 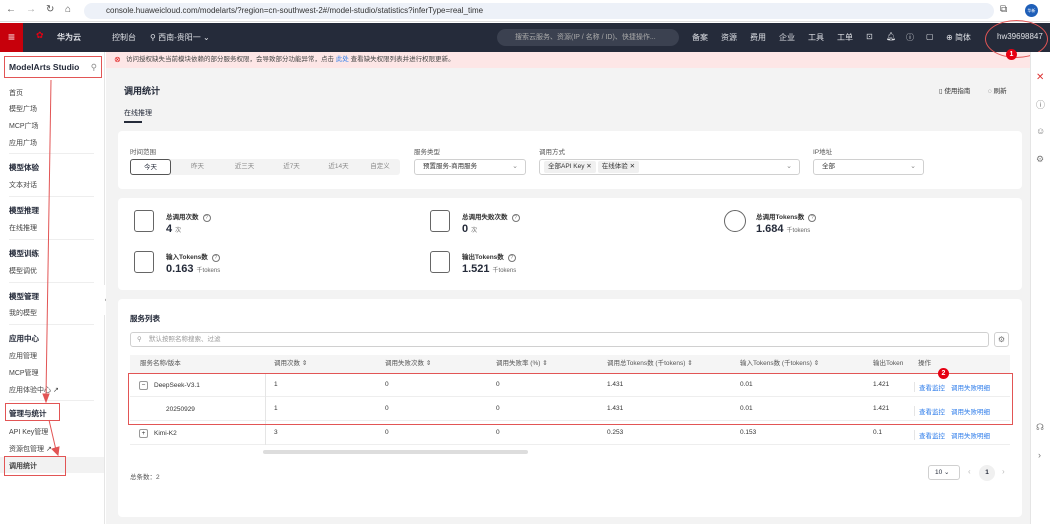 I want to click on expand-icon: ›, so click(x=1039, y=455).